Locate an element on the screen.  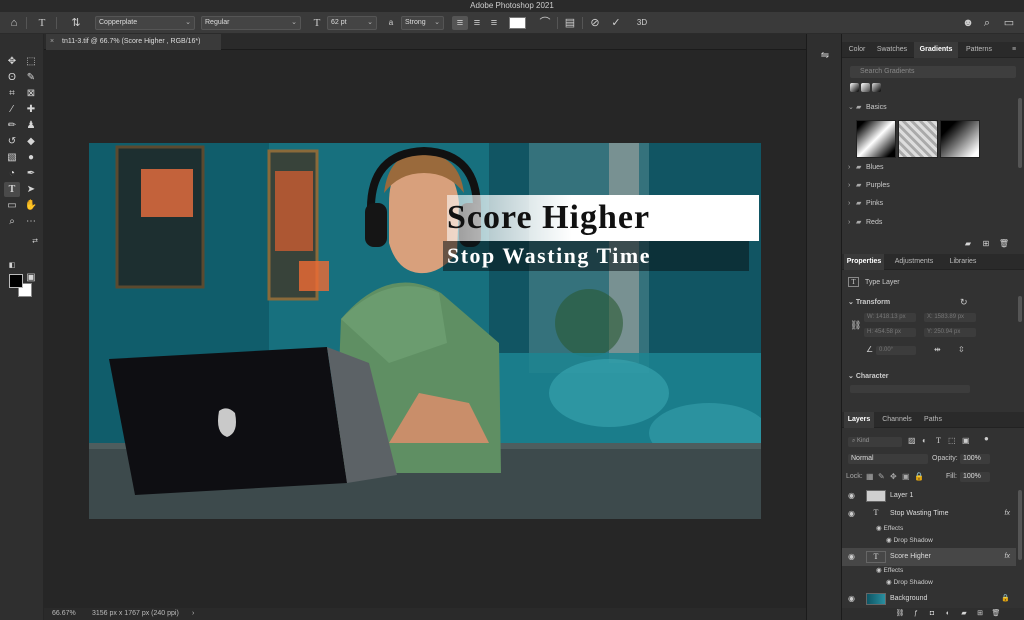
screen-mode-icon: ▣ is located at coordinates (31, 277).